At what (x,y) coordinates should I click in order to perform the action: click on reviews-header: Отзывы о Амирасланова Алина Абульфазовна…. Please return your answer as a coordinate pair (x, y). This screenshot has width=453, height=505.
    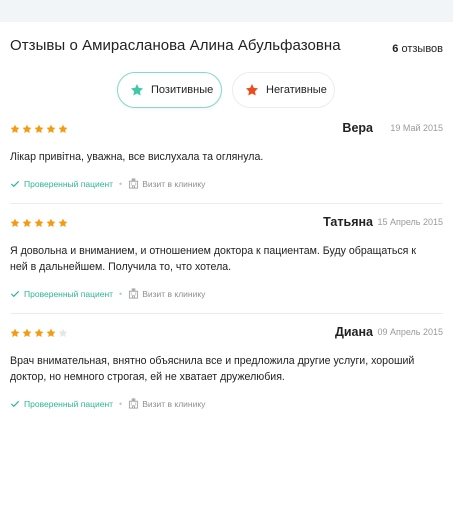
    Looking at the image, I should click on (226, 48).